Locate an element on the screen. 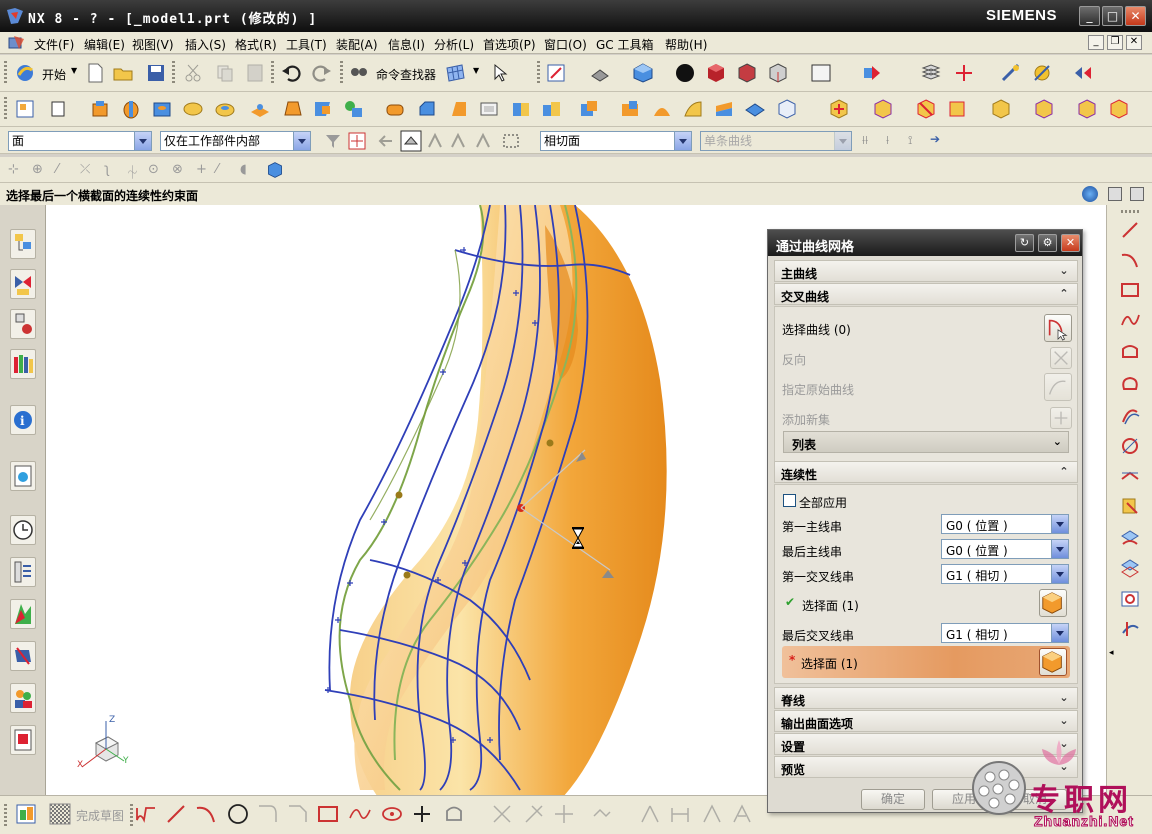 This screenshot has width=1152, height=834. menu-file: 文件(F) is located at coordinates (54, 44).